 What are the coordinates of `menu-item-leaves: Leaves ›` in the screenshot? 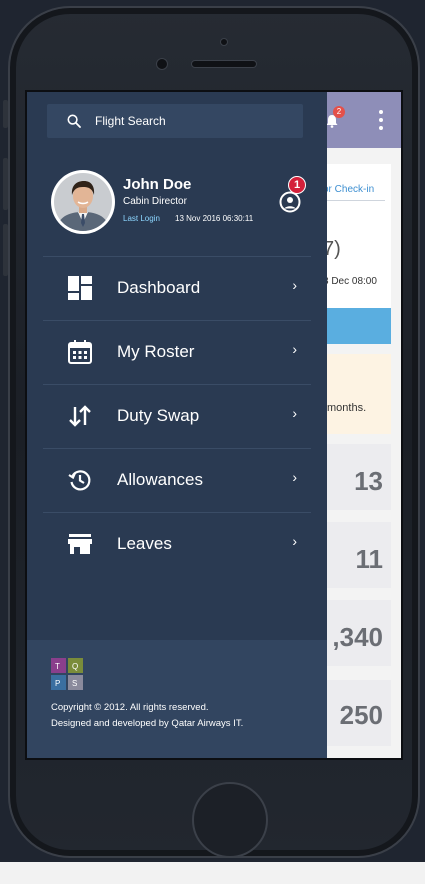 It's located at (177, 543).